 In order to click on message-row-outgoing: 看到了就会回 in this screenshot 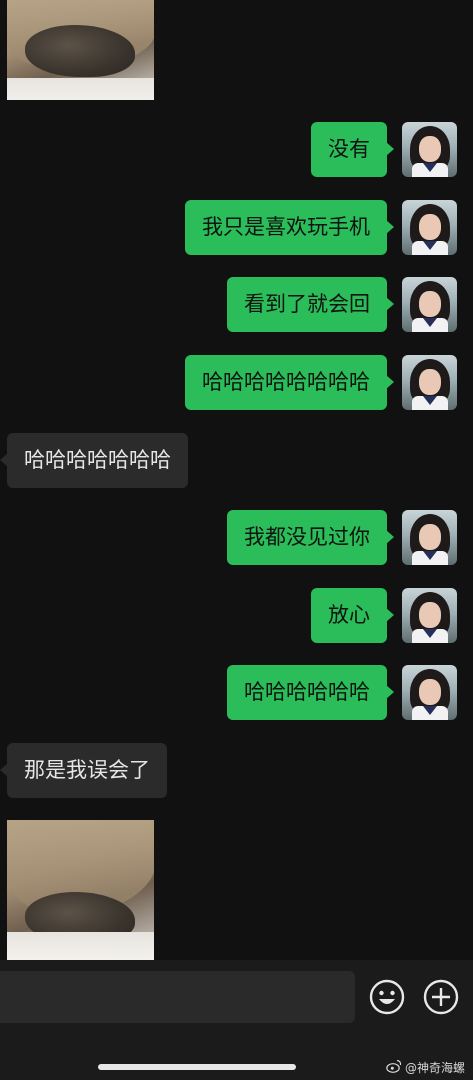, I will do `click(236, 305)`.